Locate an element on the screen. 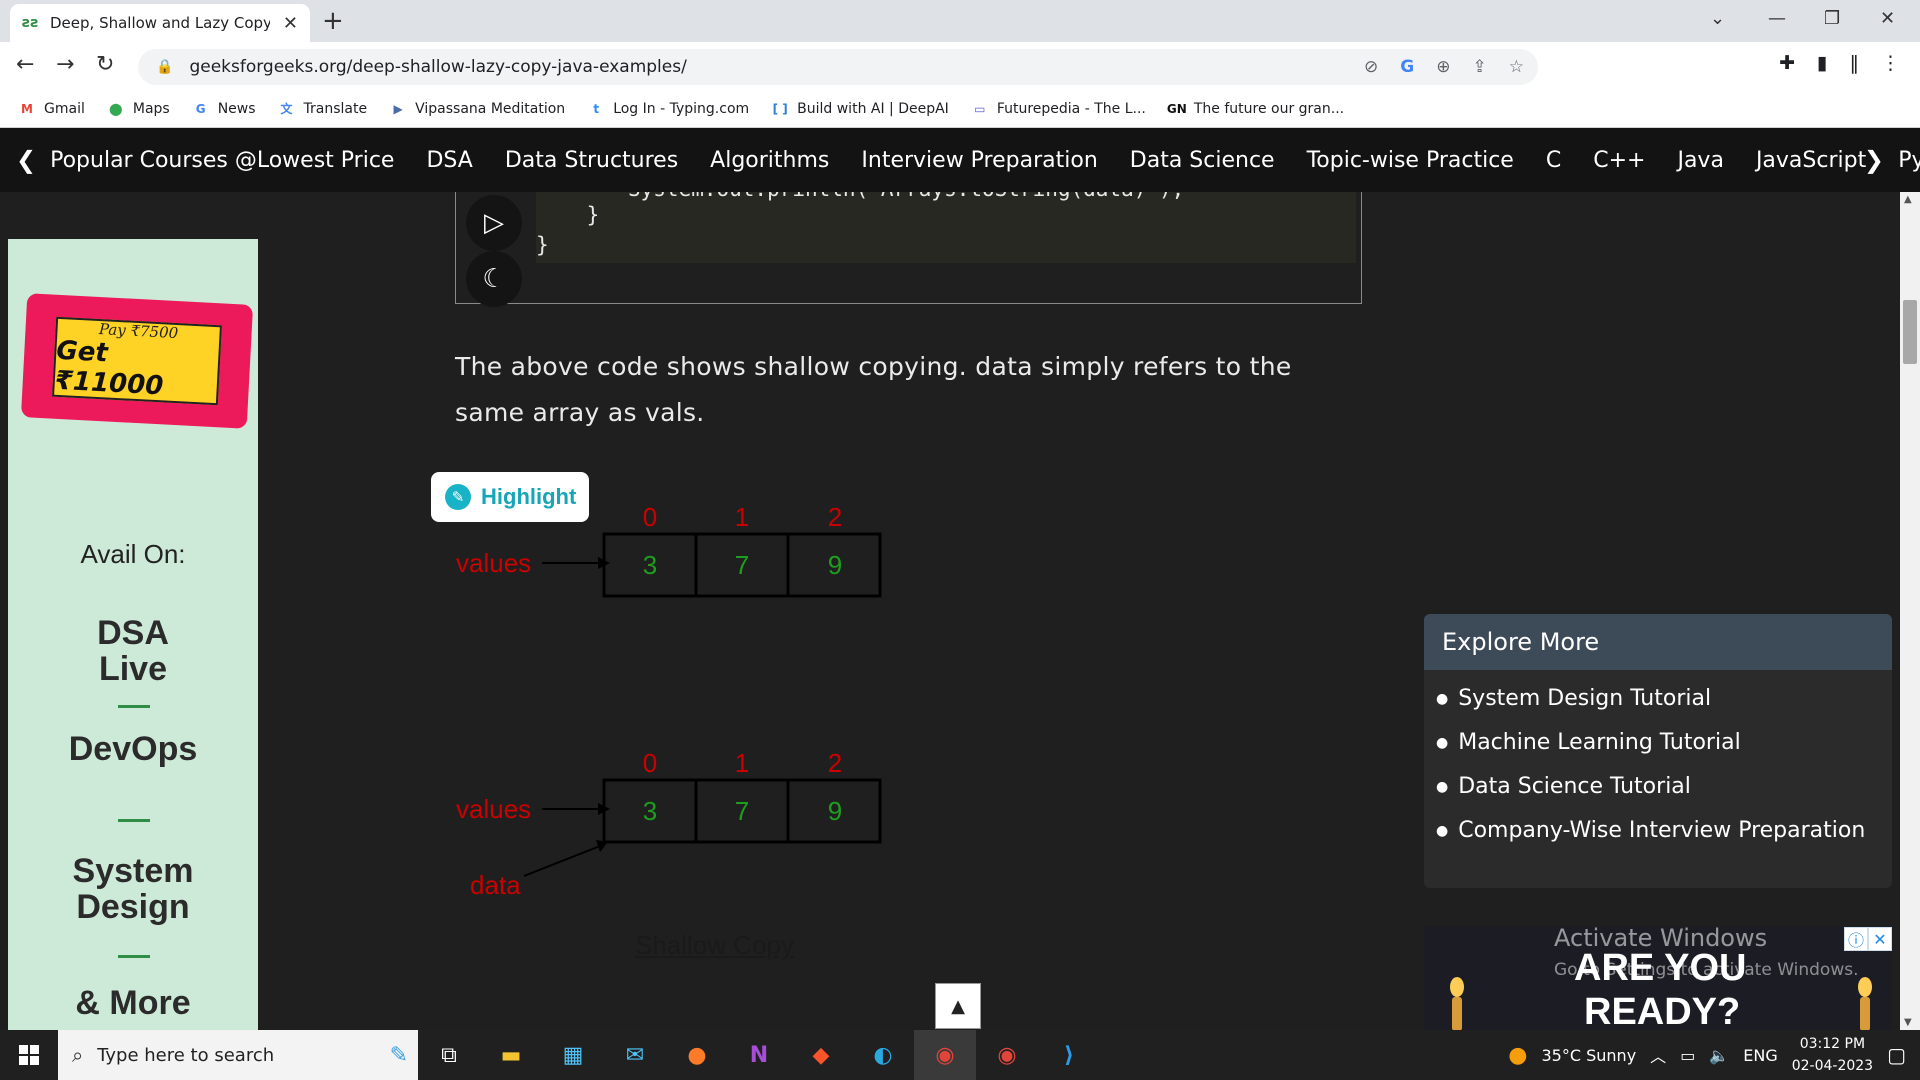 The image size is (1920, 1080). scroll-down-icon: ▼ is located at coordinates (1908, 1022).